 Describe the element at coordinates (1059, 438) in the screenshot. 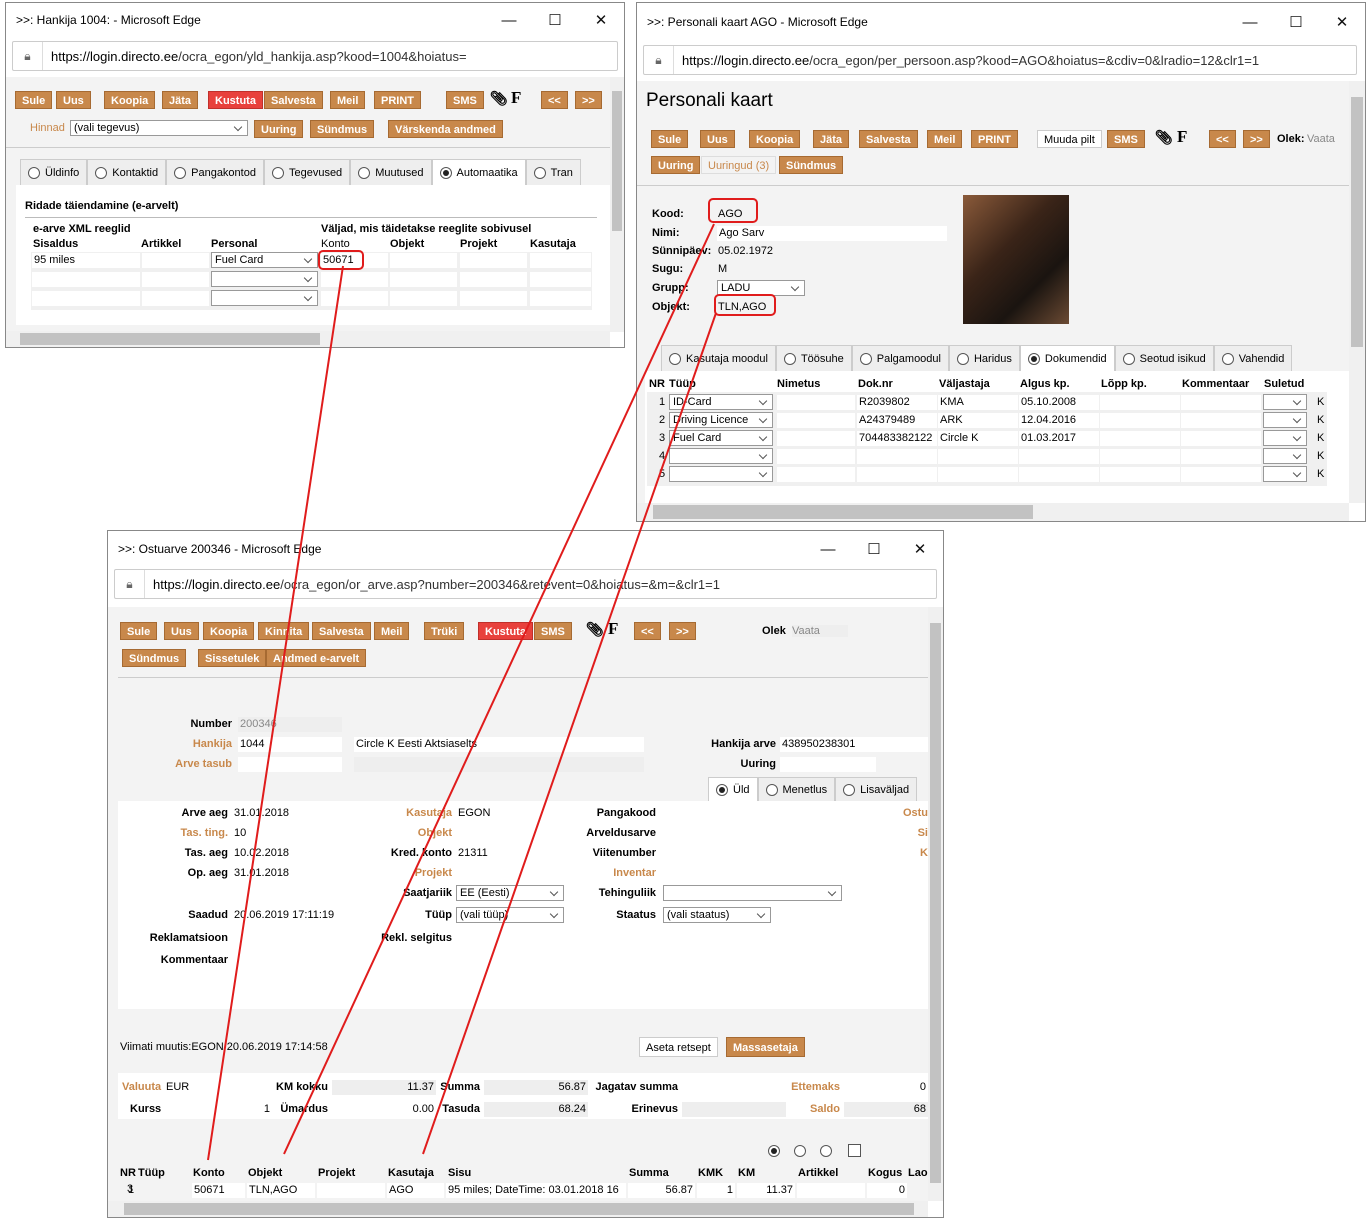

I see `algus-input: 01.03.2017` at that location.